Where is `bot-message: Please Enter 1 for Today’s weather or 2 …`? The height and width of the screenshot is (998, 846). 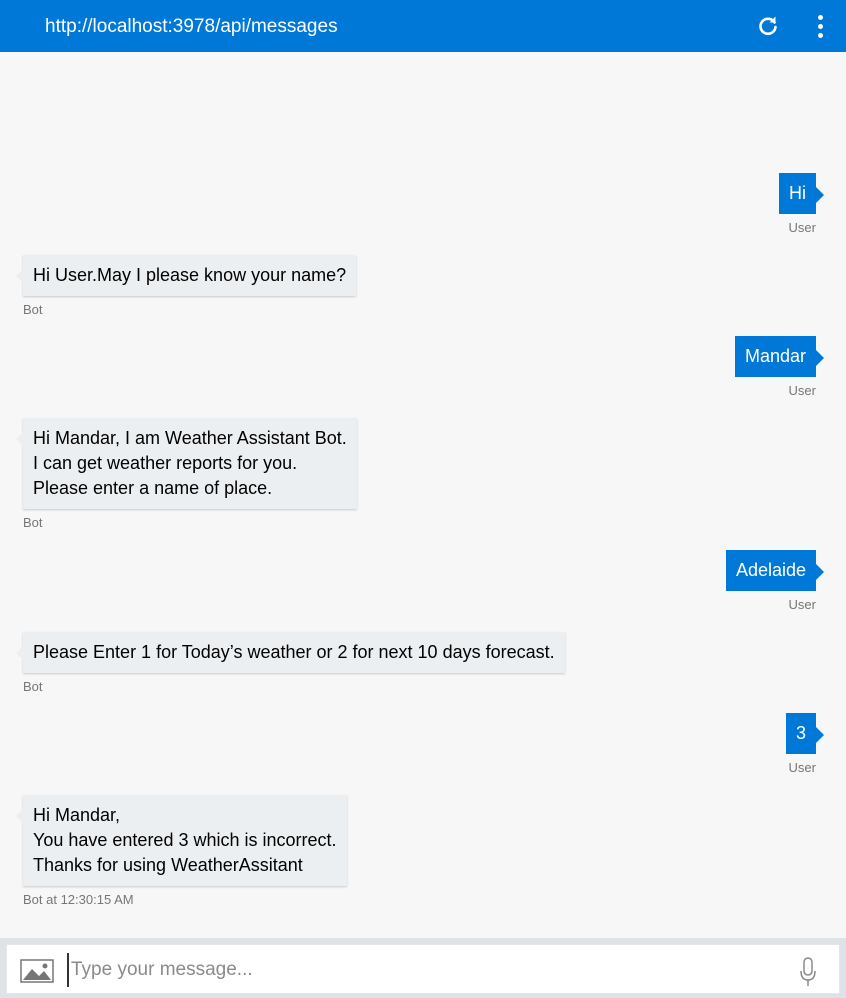 bot-message: Please Enter 1 for Today’s weather or 2 … is located at coordinates (290, 663).